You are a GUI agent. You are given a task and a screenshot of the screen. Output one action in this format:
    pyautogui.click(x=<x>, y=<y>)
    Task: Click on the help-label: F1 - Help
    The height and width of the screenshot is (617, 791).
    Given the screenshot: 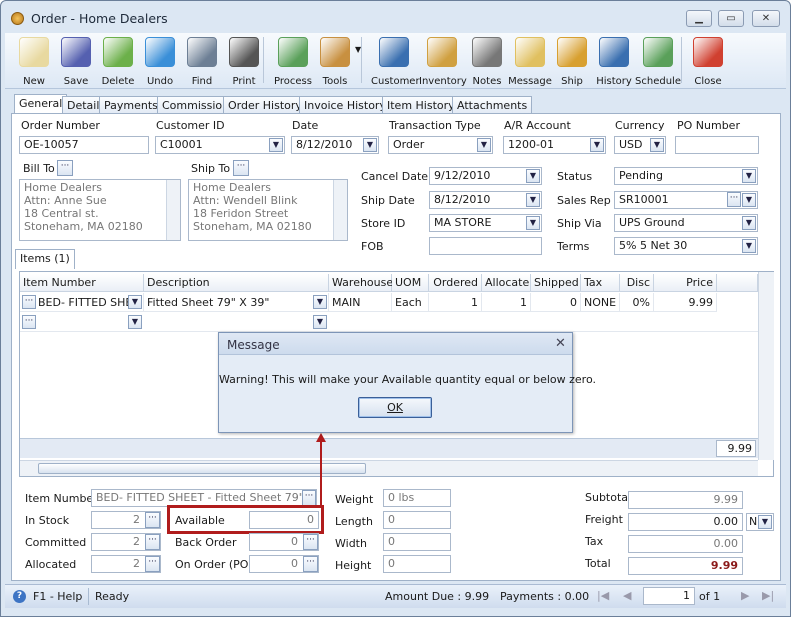 What is the action you would take?
    pyautogui.click(x=57, y=596)
    